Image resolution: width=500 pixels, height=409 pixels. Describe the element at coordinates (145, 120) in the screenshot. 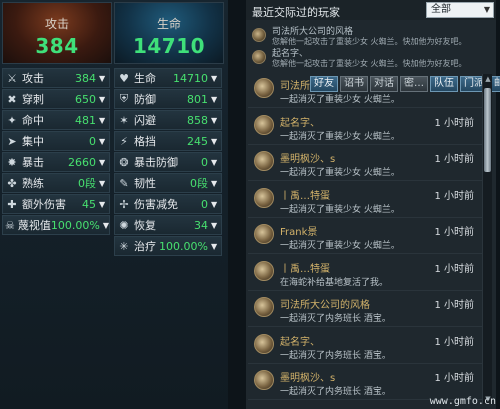

I see `stat-label: 闪避` at that location.